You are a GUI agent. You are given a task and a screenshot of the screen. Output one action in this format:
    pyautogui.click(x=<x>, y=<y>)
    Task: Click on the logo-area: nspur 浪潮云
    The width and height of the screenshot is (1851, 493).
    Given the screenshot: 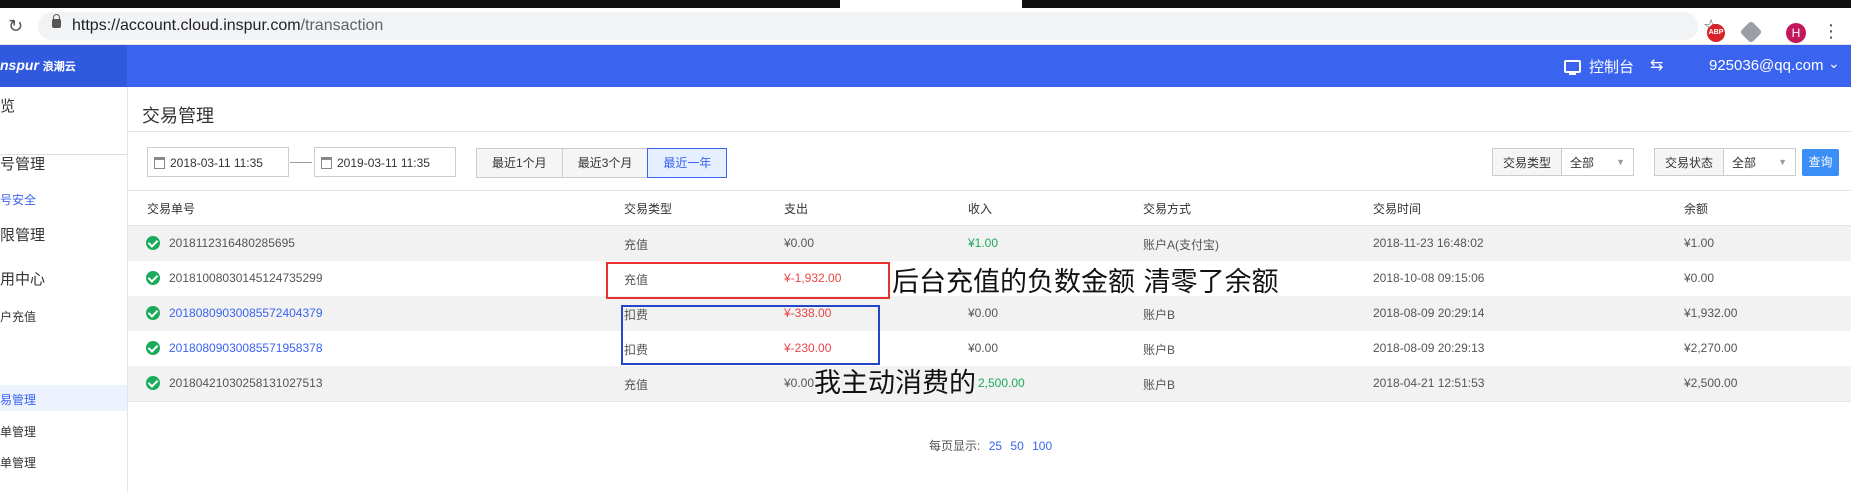 What is the action you would take?
    pyautogui.click(x=63, y=66)
    